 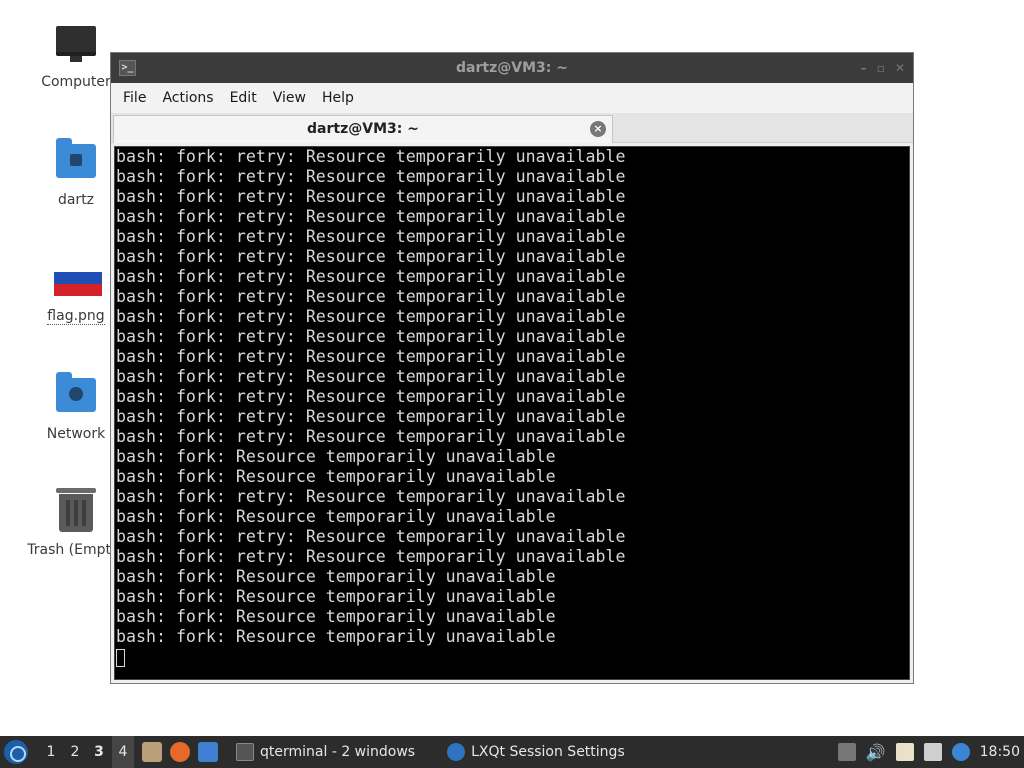 What do you see at coordinates (881, 68) in the screenshot?
I see `maximize-icon: ▫` at bounding box center [881, 68].